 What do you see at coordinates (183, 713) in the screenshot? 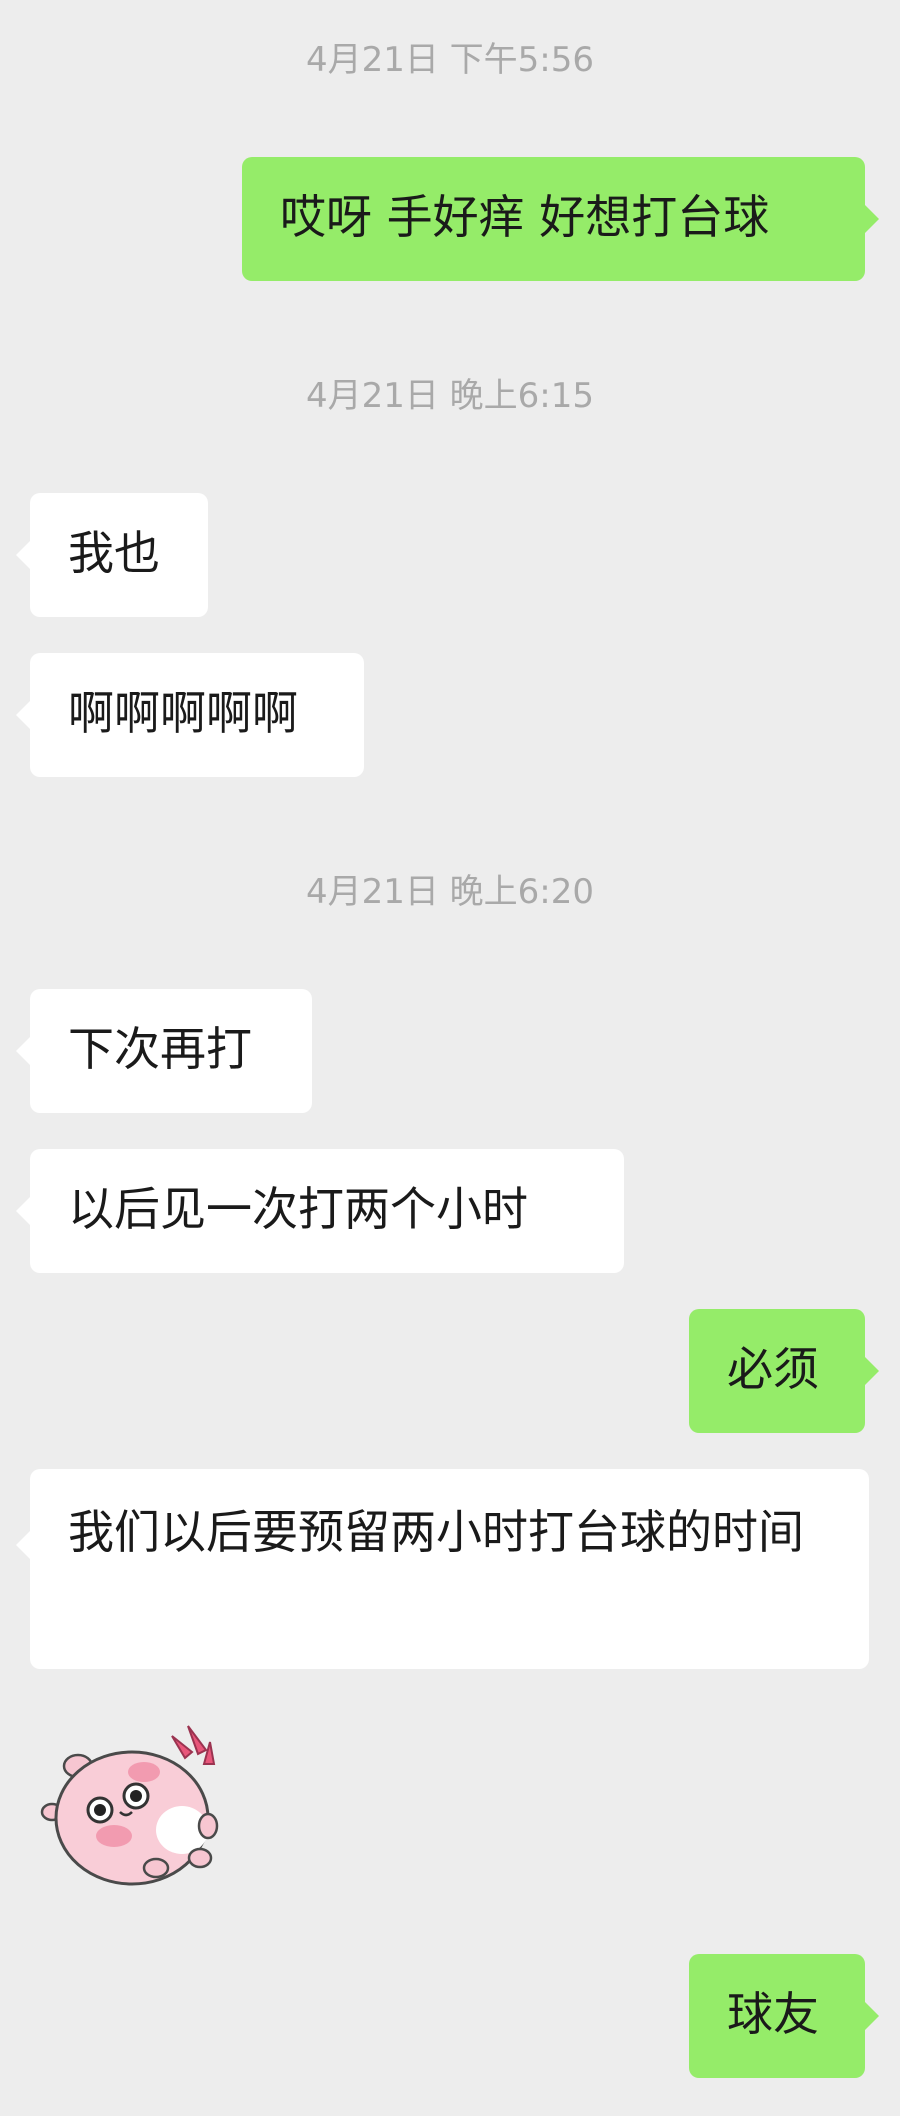
I see `message-text: 啊啊啊啊啊` at bounding box center [183, 713].